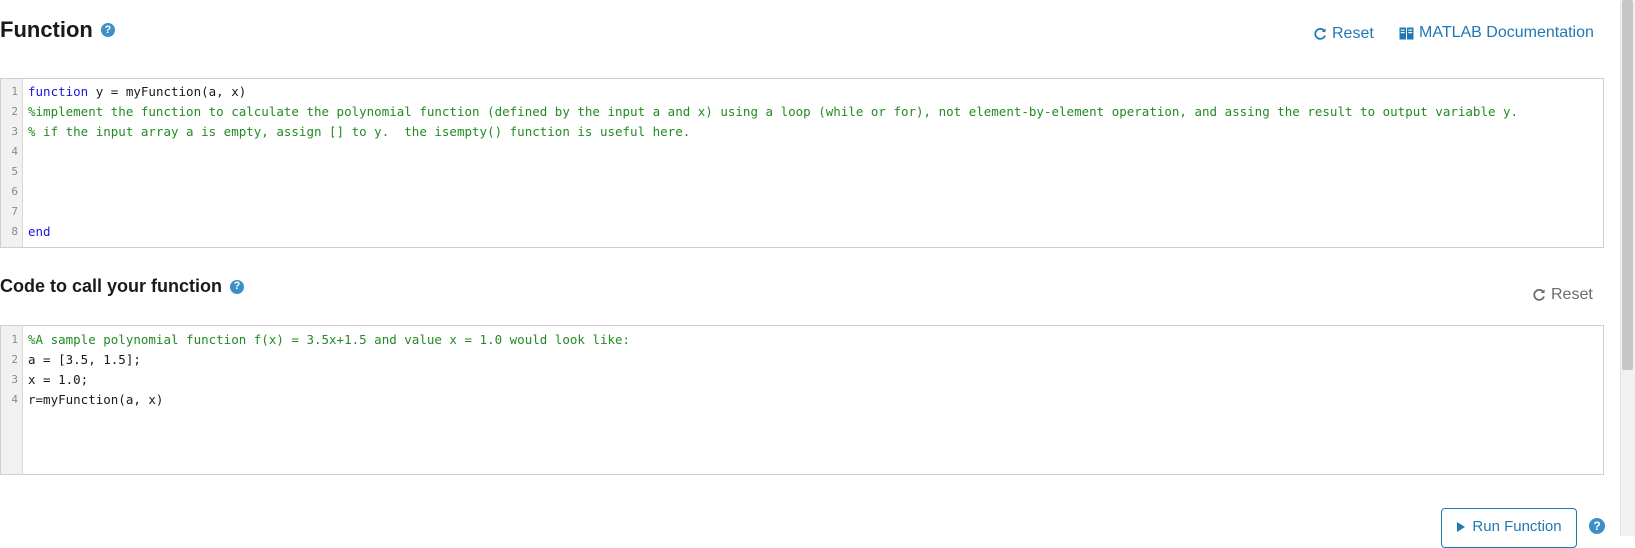  Describe the element at coordinates (46, 29) in the screenshot. I see `function-title-text: Function` at that location.